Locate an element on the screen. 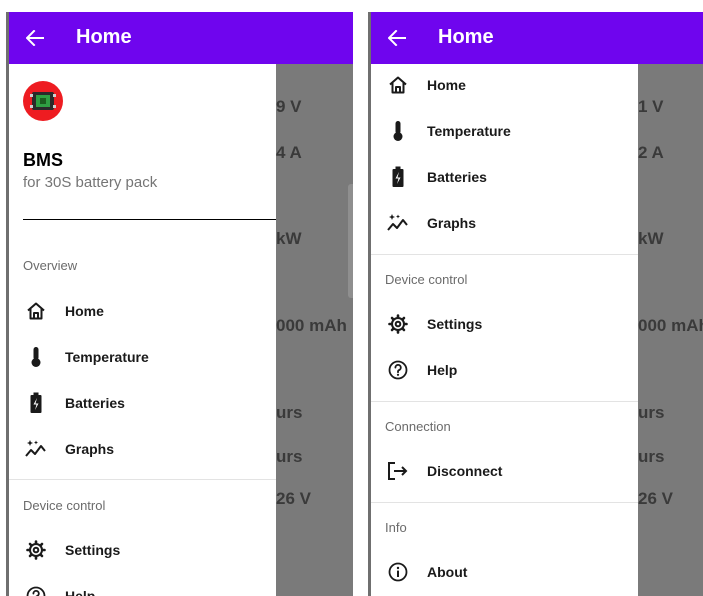 Image resolution: width=703 pixels, height=596 pixels. header-divider is located at coordinates (149, 219).